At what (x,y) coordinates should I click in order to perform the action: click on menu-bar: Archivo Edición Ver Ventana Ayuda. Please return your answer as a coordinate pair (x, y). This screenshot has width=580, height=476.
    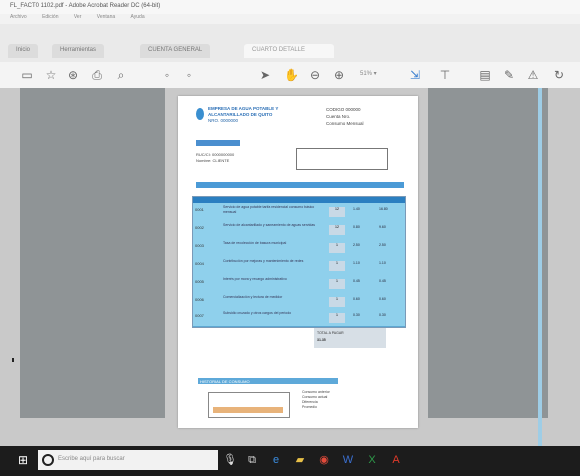
    Looking at the image, I should click on (290, 19).